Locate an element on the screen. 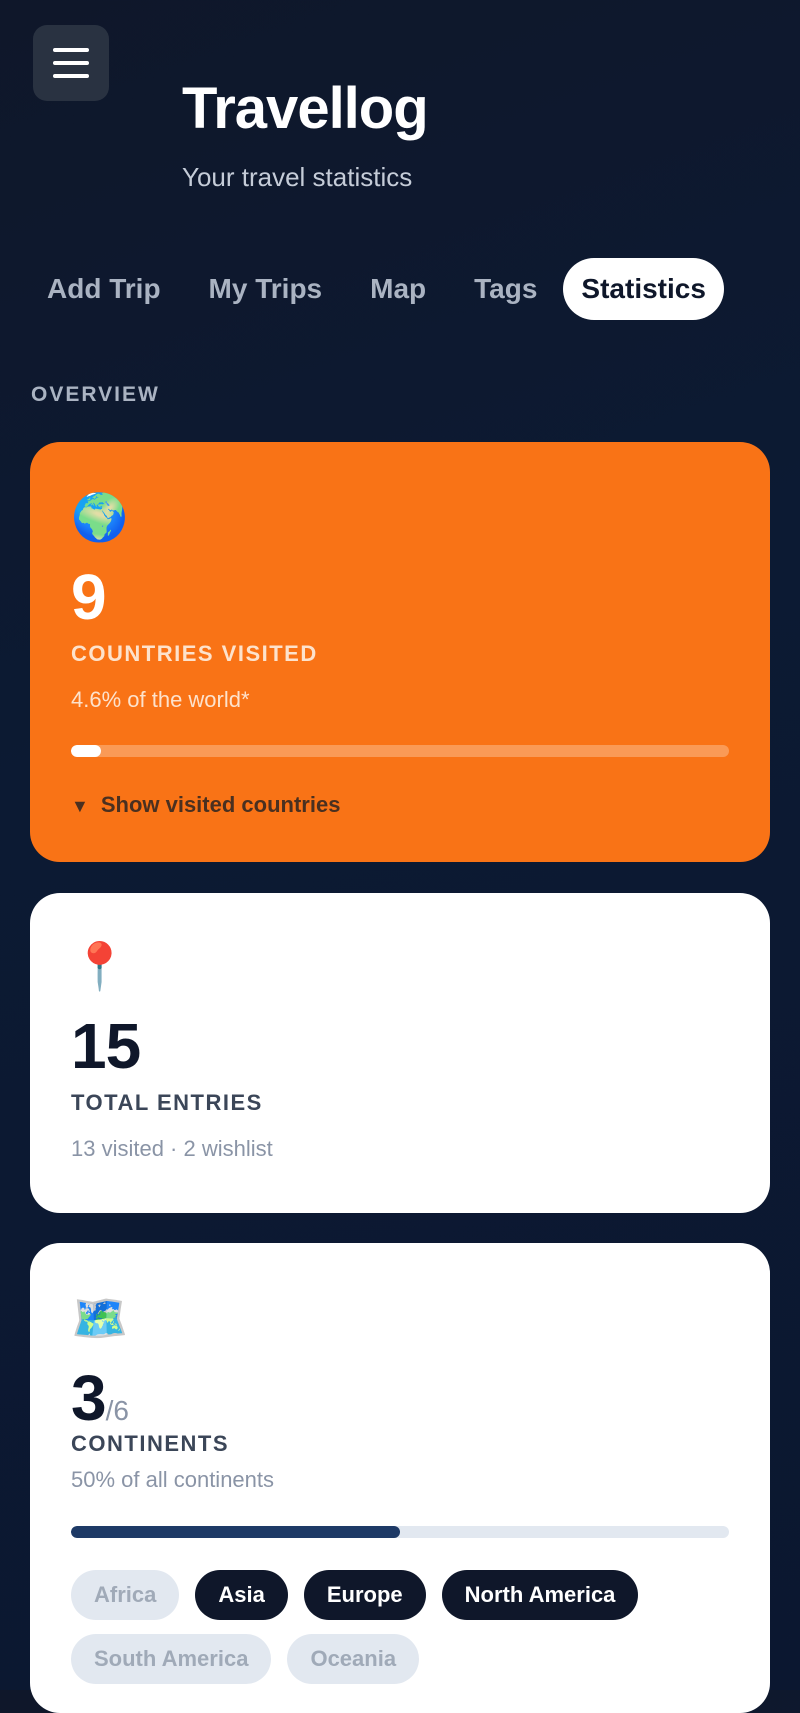  nav-tabs: Add Trip My Trips Map Tags Statistics is located at coordinates (376, 289).